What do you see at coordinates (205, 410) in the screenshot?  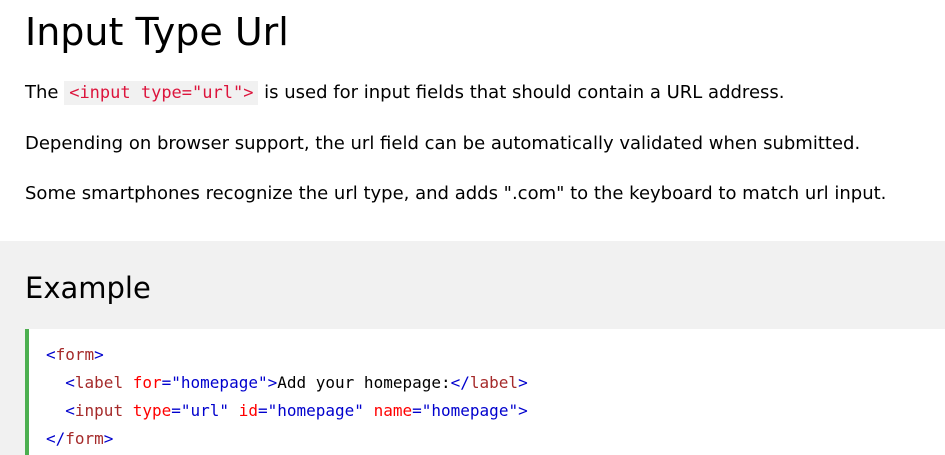 I see `code-attribute-value: "url"` at bounding box center [205, 410].